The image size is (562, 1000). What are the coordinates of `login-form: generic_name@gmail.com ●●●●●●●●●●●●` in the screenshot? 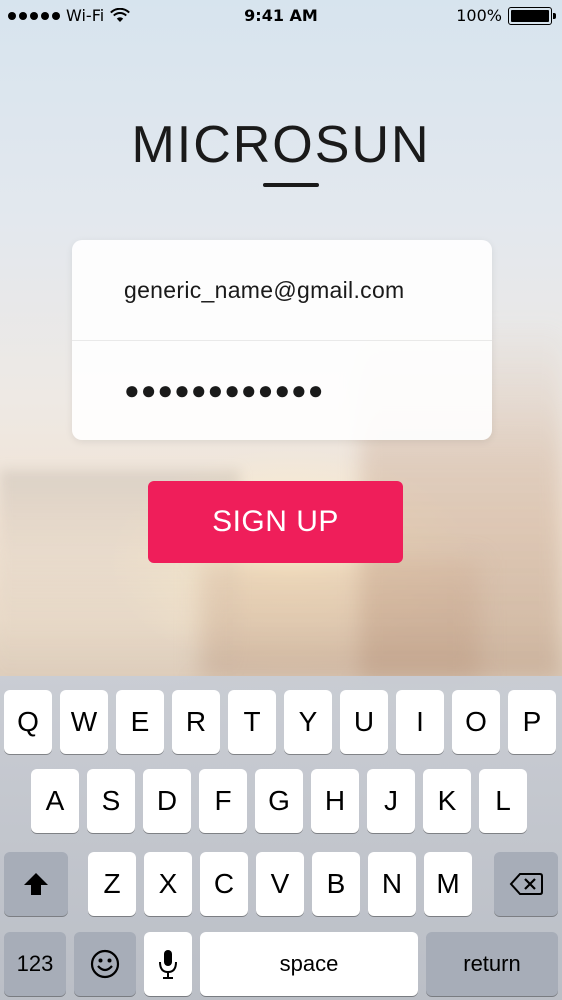 It's located at (282, 340).